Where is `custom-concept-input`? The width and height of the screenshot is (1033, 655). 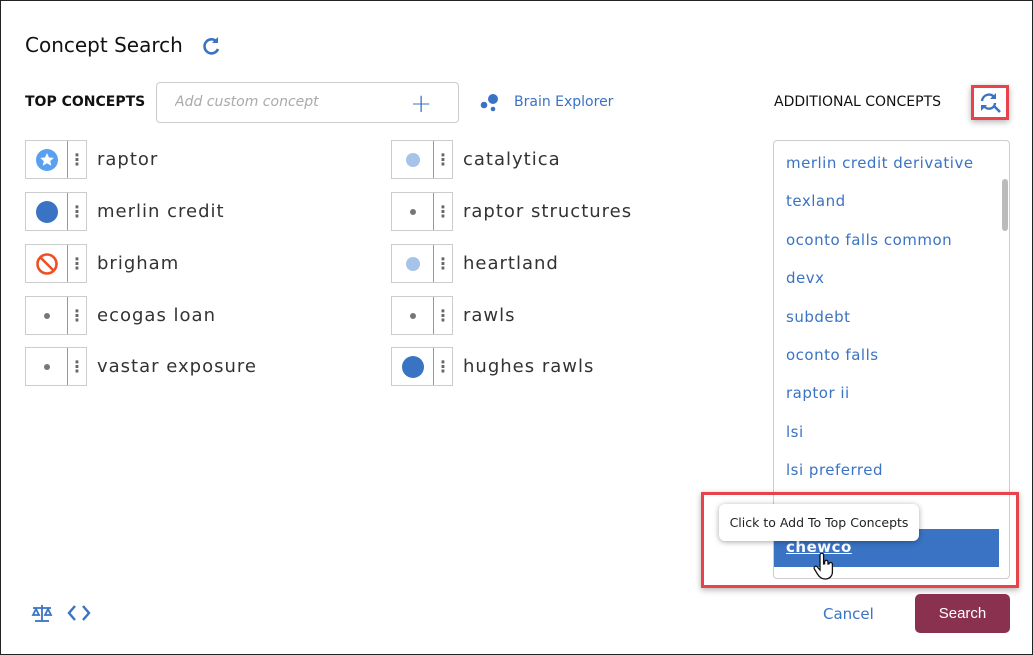 custom-concept-input is located at coordinates (285, 102).